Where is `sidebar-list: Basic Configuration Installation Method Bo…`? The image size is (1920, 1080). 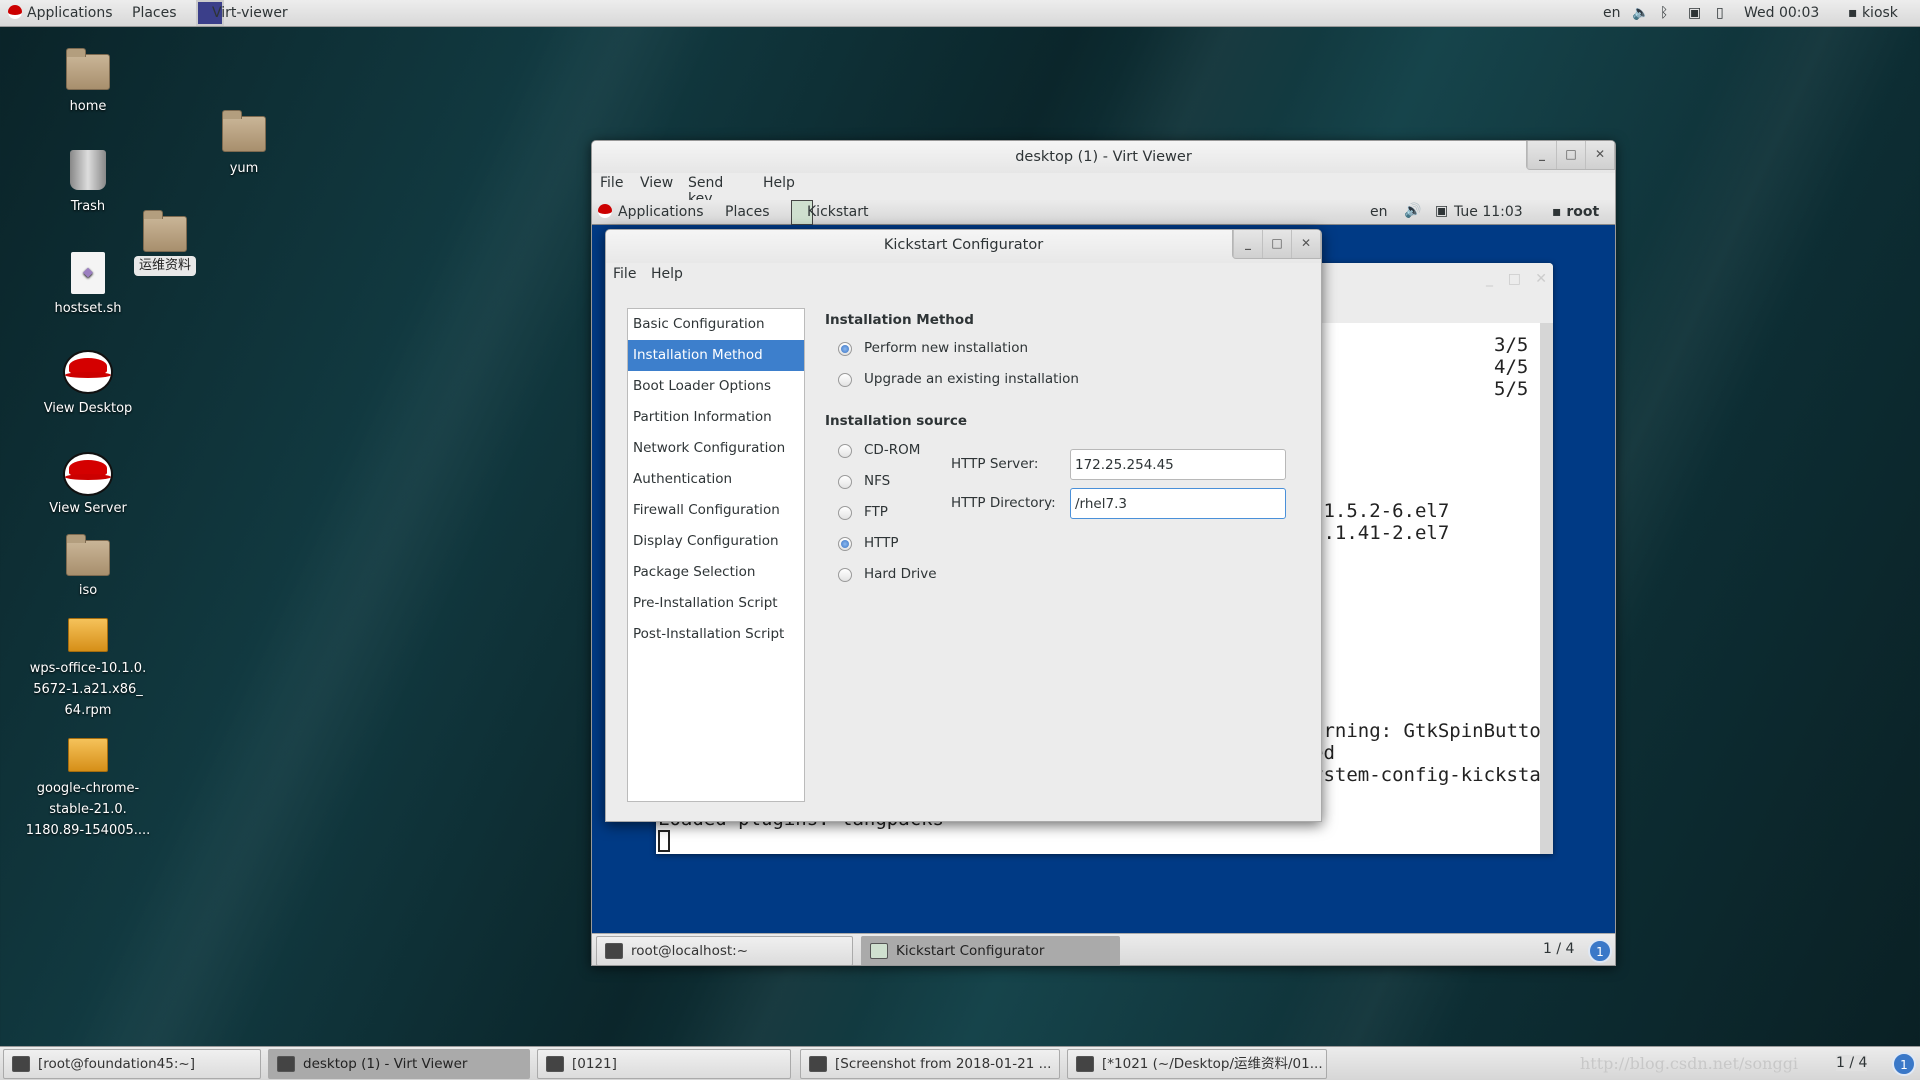 sidebar-list: Basic Configuration Installation Method Bo… is located at coordinates (716, 555).